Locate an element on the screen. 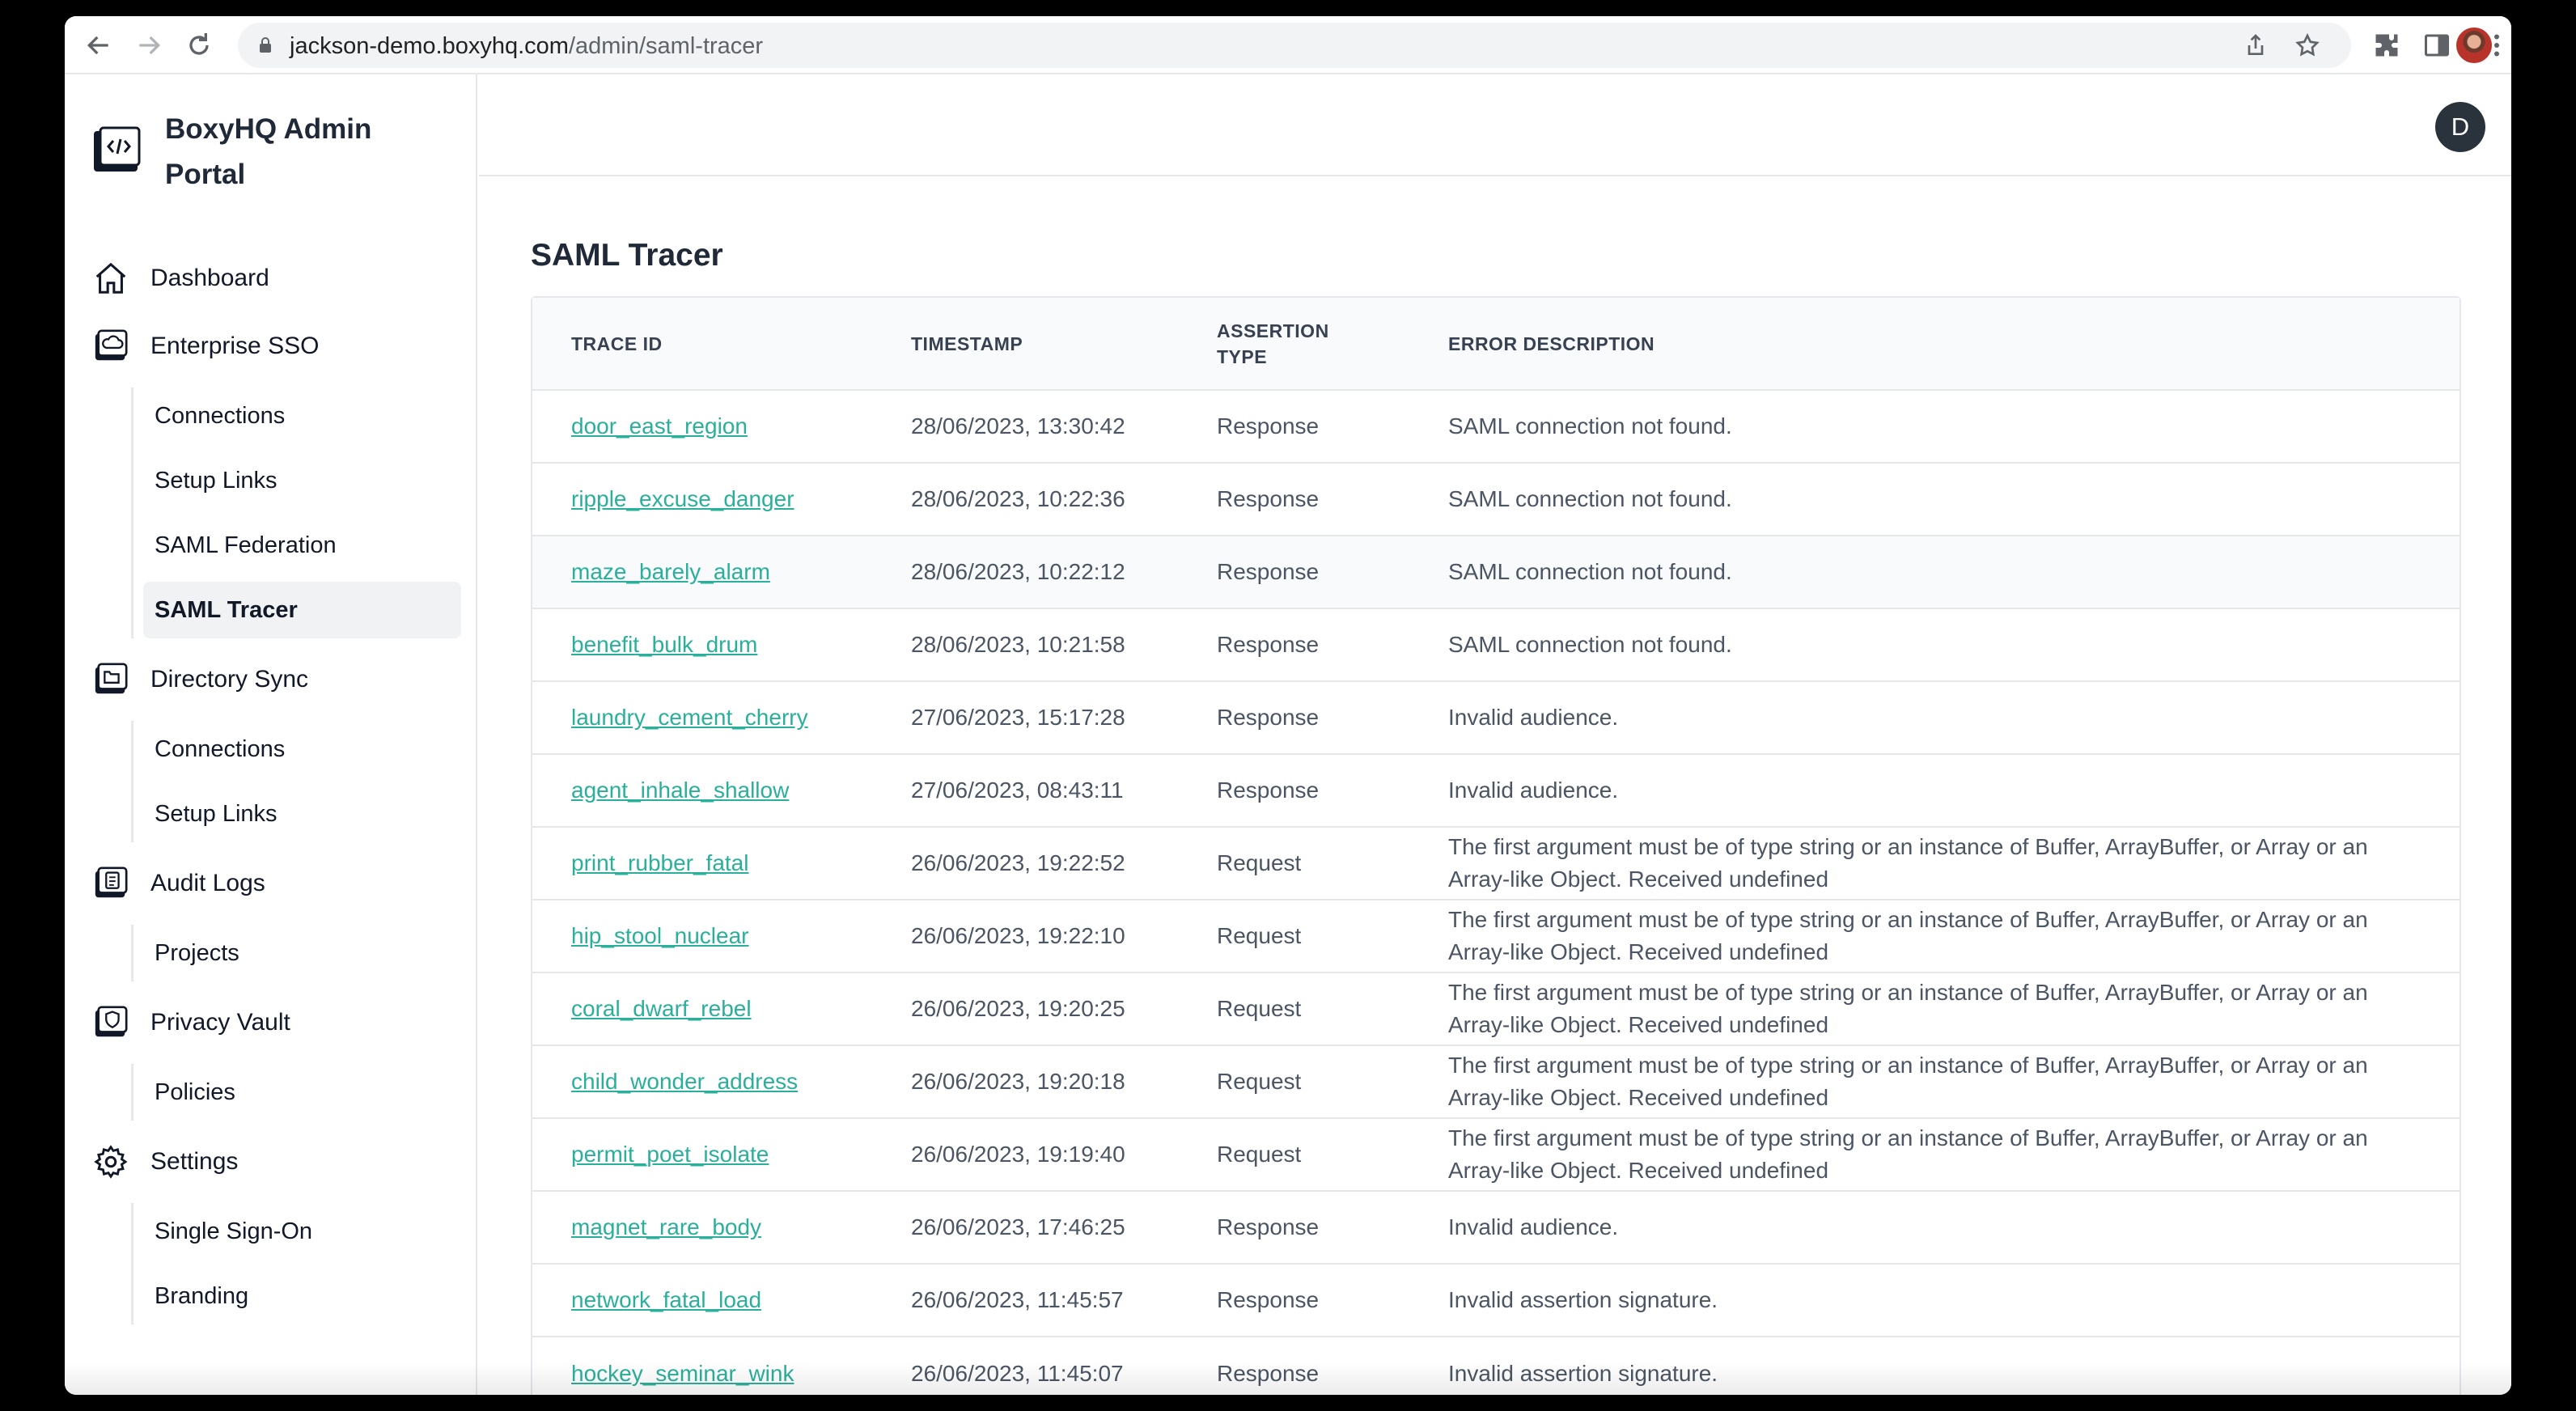  trace-id-cell: magnet_rare_body is located at coordinates (702, 1227).